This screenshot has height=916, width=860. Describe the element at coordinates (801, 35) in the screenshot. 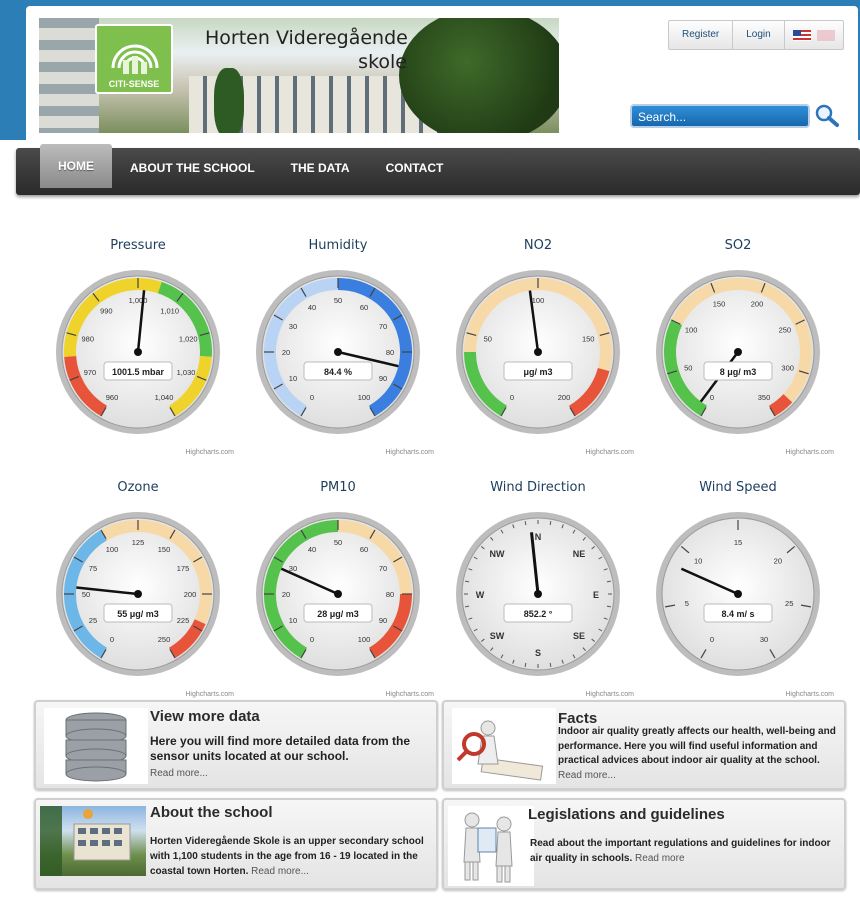

I see `flag-us-icon` at that location.